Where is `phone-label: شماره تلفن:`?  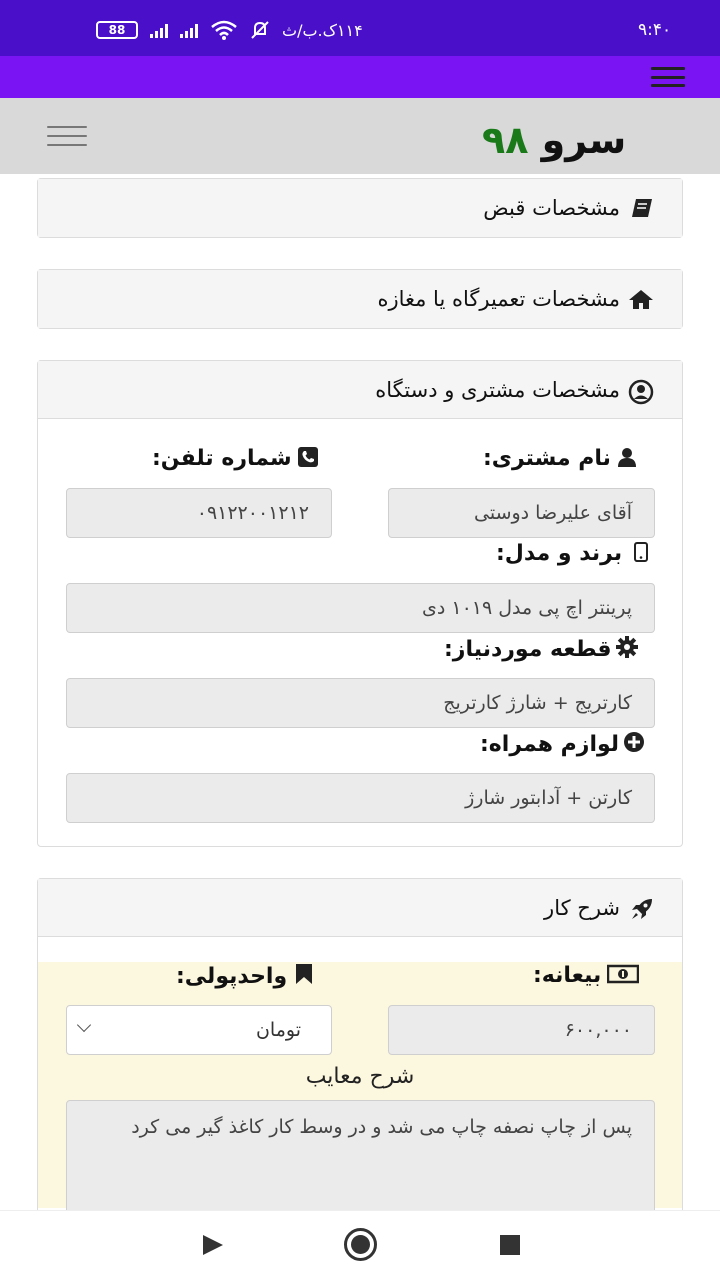 phone-label: شماره تلفن: is located at coordinates (235, 458).